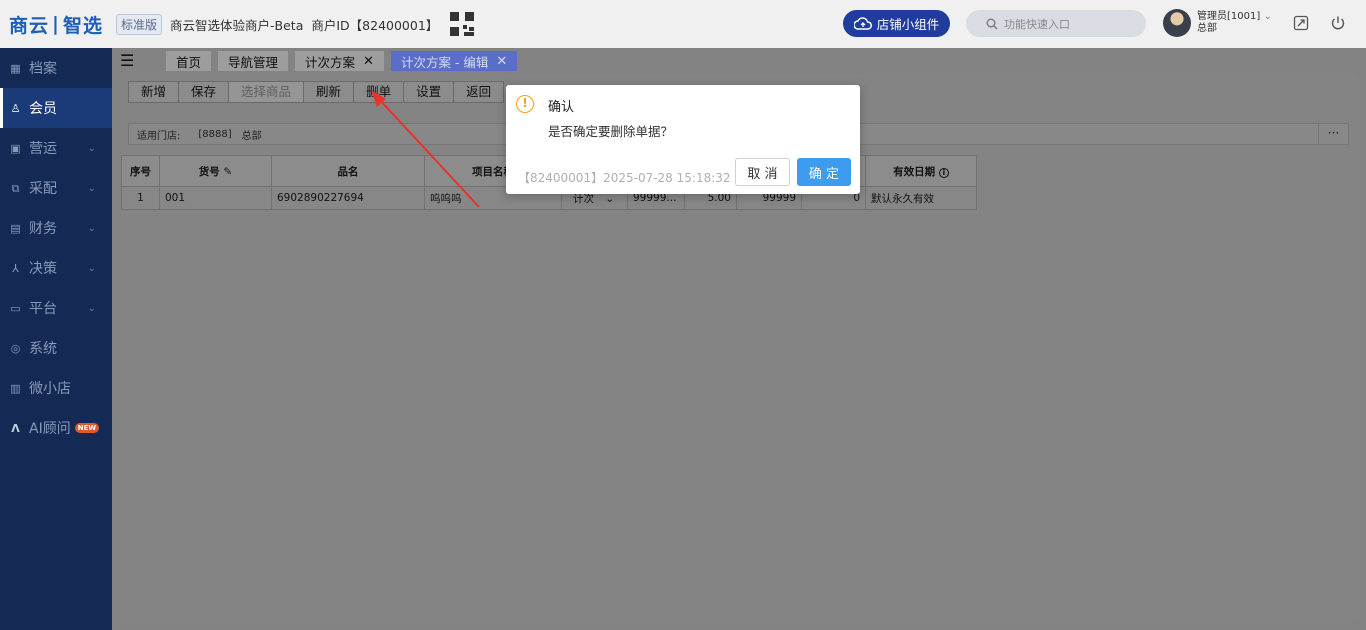 The width and height of the screenshot is (1366, 630). I want to click on sidebar-item-archive: ▦ 档案, so click(56, 68).